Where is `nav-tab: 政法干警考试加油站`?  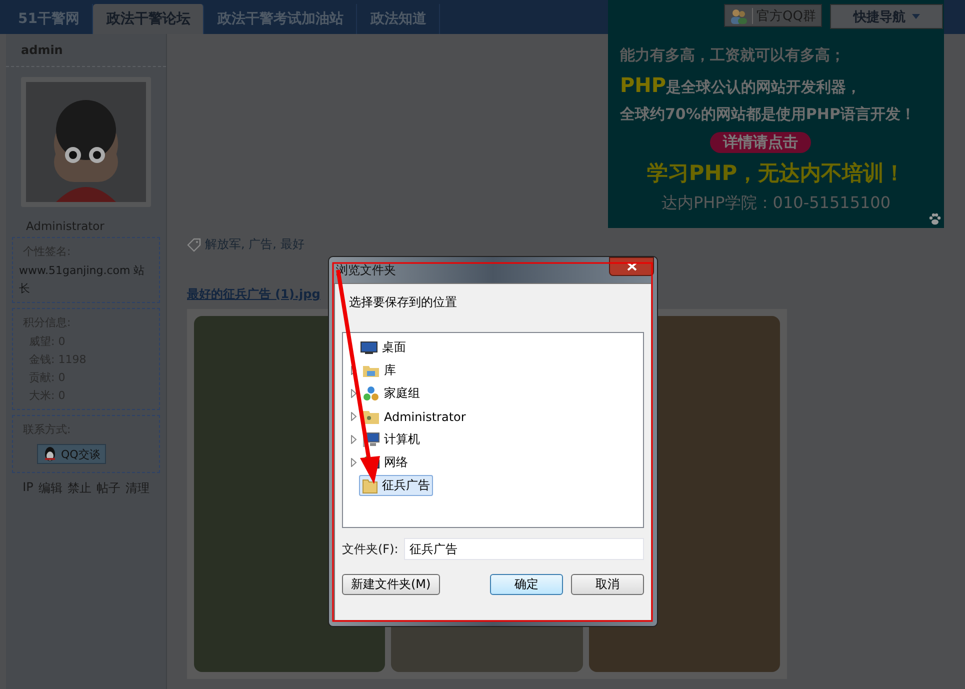 nav-tab: 政法干警考试加油站 is located at coordinates (281, 19).